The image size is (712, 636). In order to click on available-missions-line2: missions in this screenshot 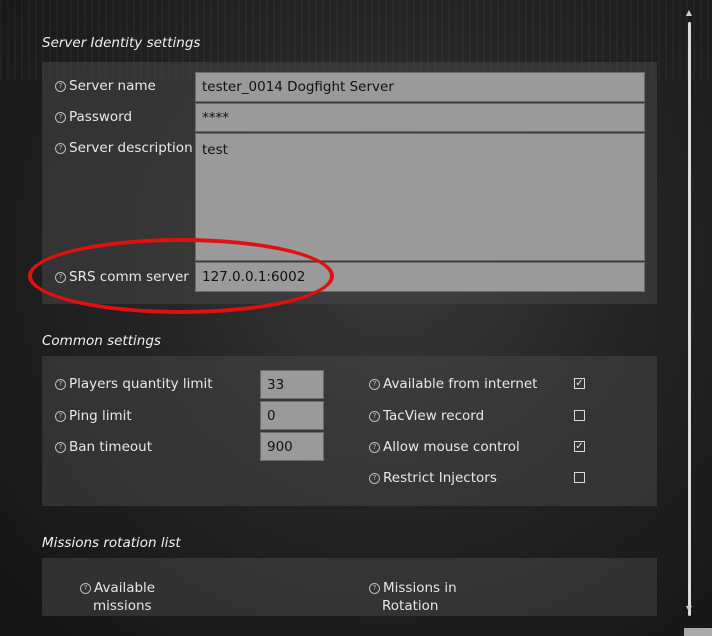, I will do `click(122, 606)`.